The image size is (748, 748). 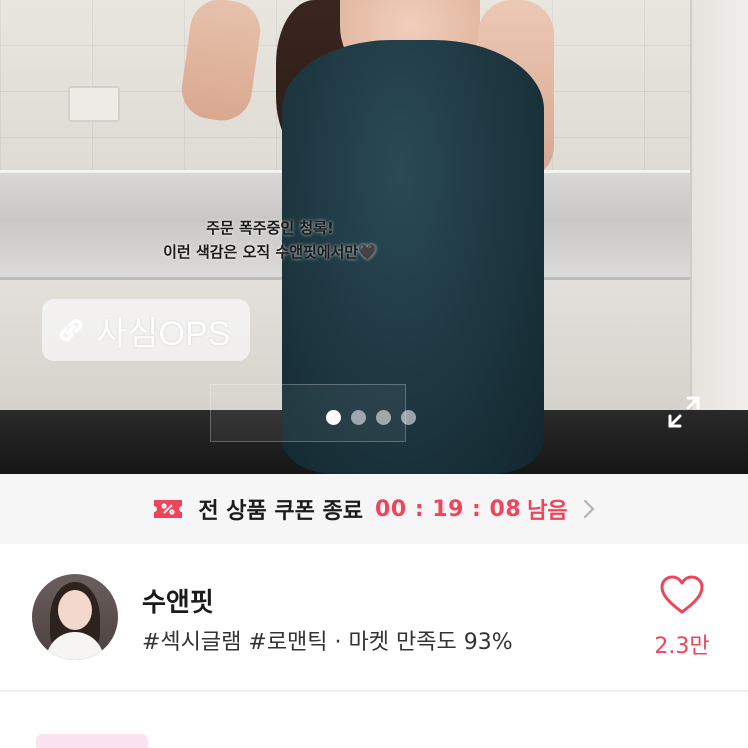 I want to click on like-button: 2.3만, so click(x=682, y=622).